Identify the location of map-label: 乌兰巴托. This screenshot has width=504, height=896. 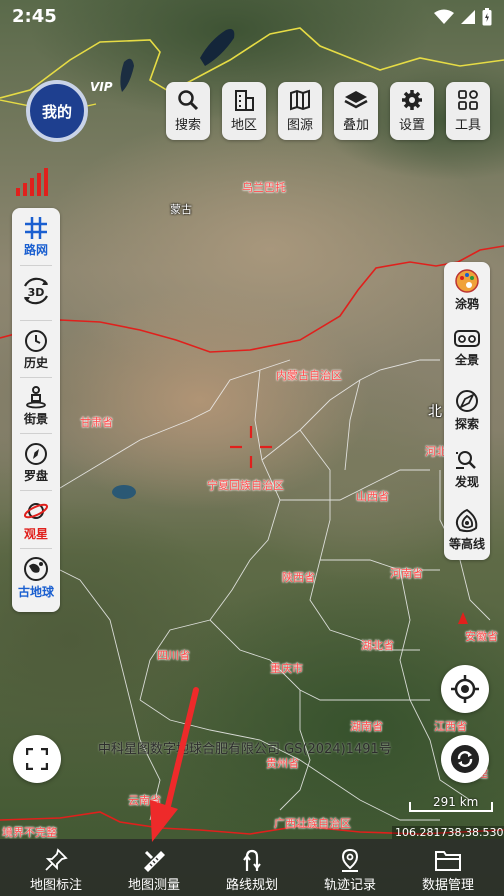
(264, 187).